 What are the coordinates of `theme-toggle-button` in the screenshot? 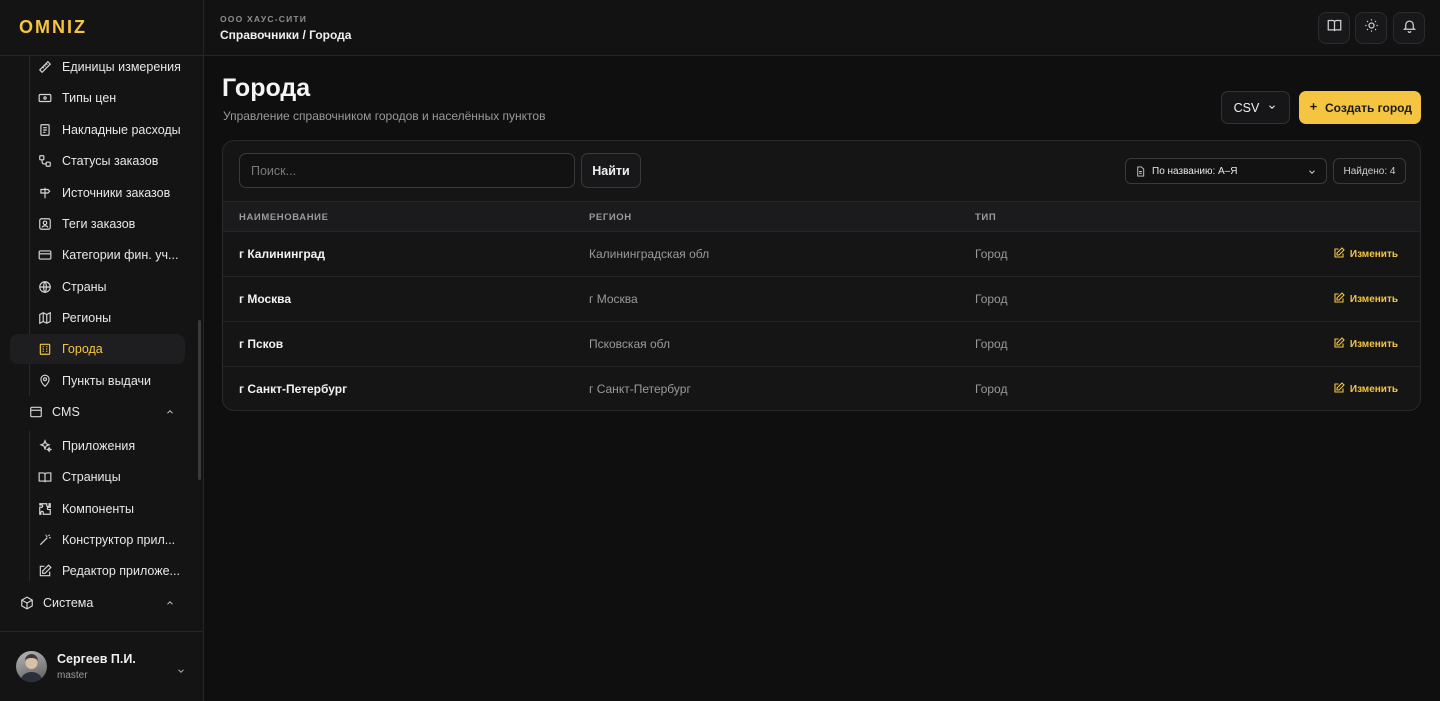 It's located at (1371, 28).